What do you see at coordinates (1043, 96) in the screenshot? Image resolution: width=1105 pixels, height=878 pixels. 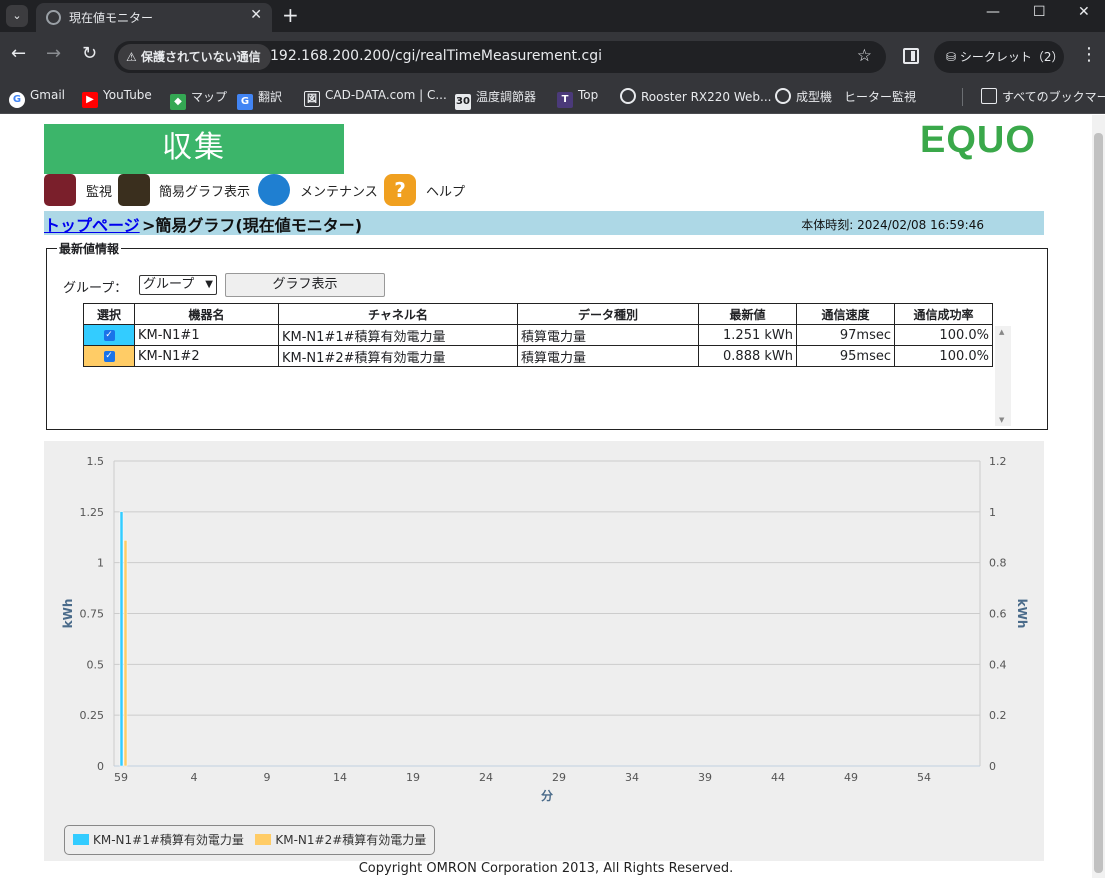 I see `all-bookmarks: すべてのブックマーク` at bounding box center [1043, 96].